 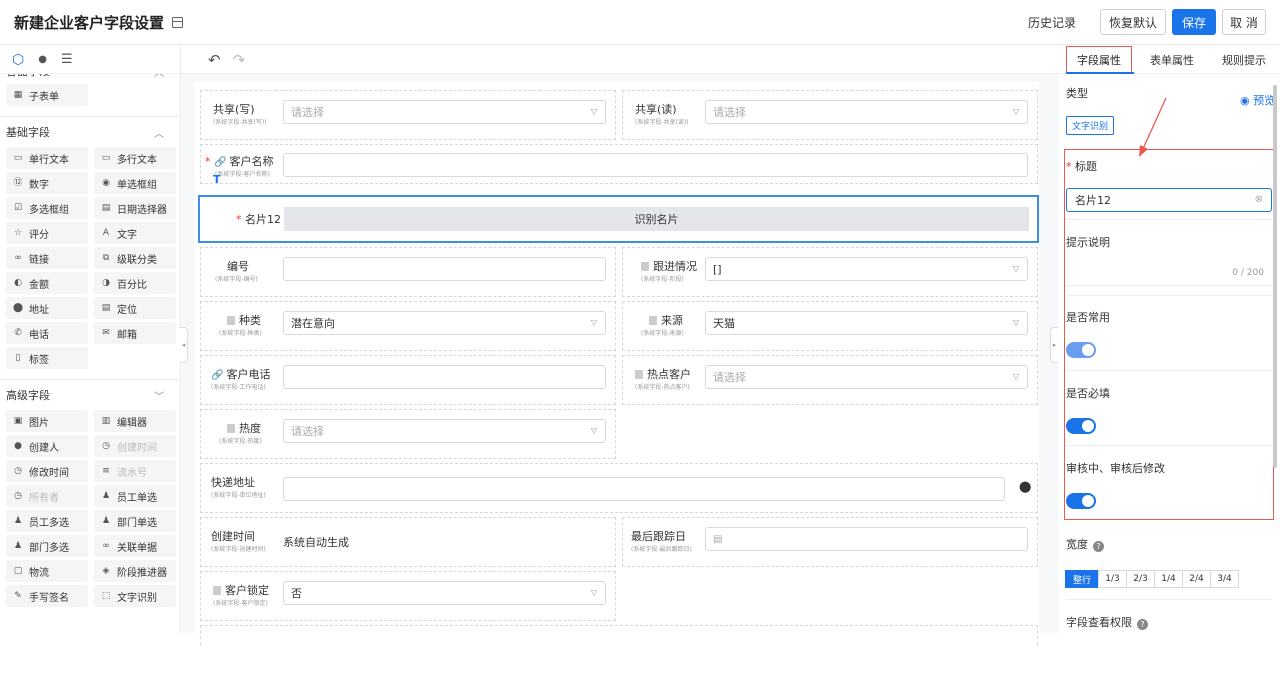 I want to click on palette-item: ☑ 多选框组, so click(x=47, y=208).